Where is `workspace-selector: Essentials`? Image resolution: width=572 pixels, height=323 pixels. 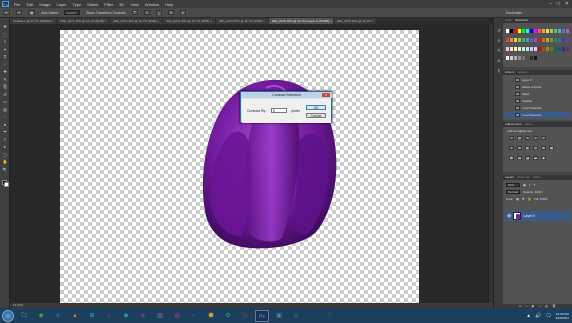 workspace-selector: Essentials is located at coordinates (514, 13).